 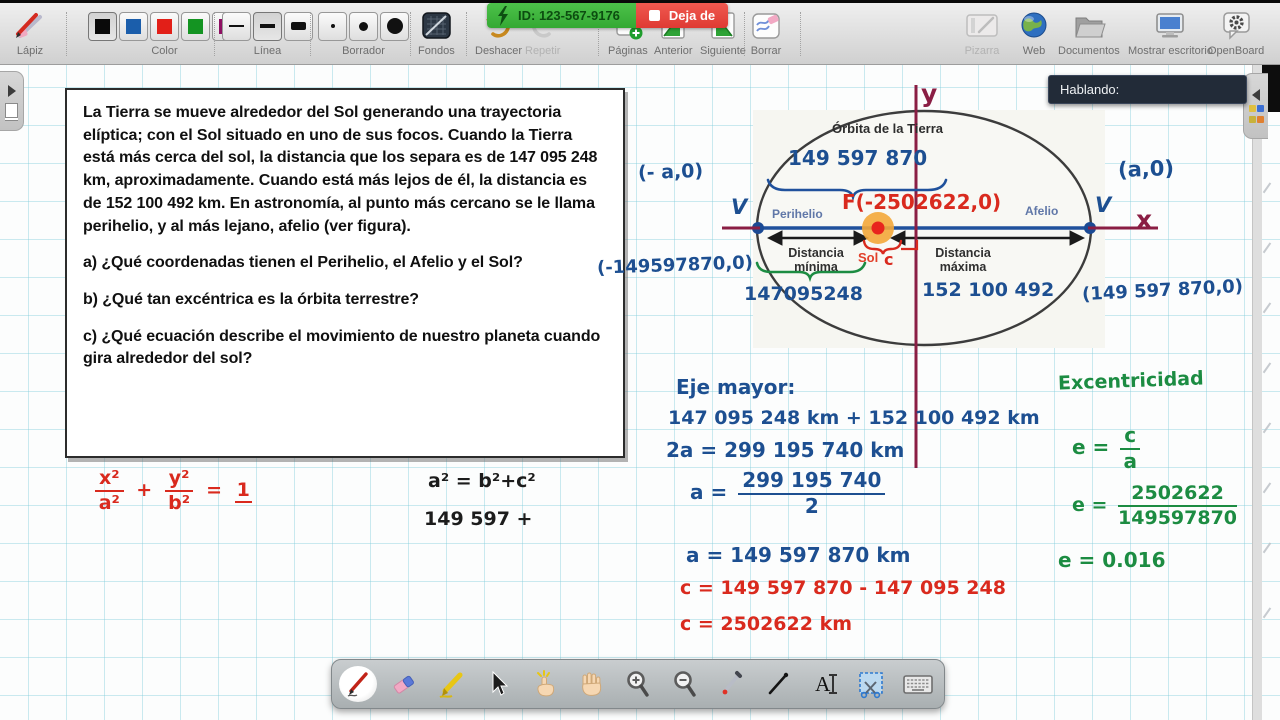 I want to click on a-prefix: a =, so click(x=709, y=492).